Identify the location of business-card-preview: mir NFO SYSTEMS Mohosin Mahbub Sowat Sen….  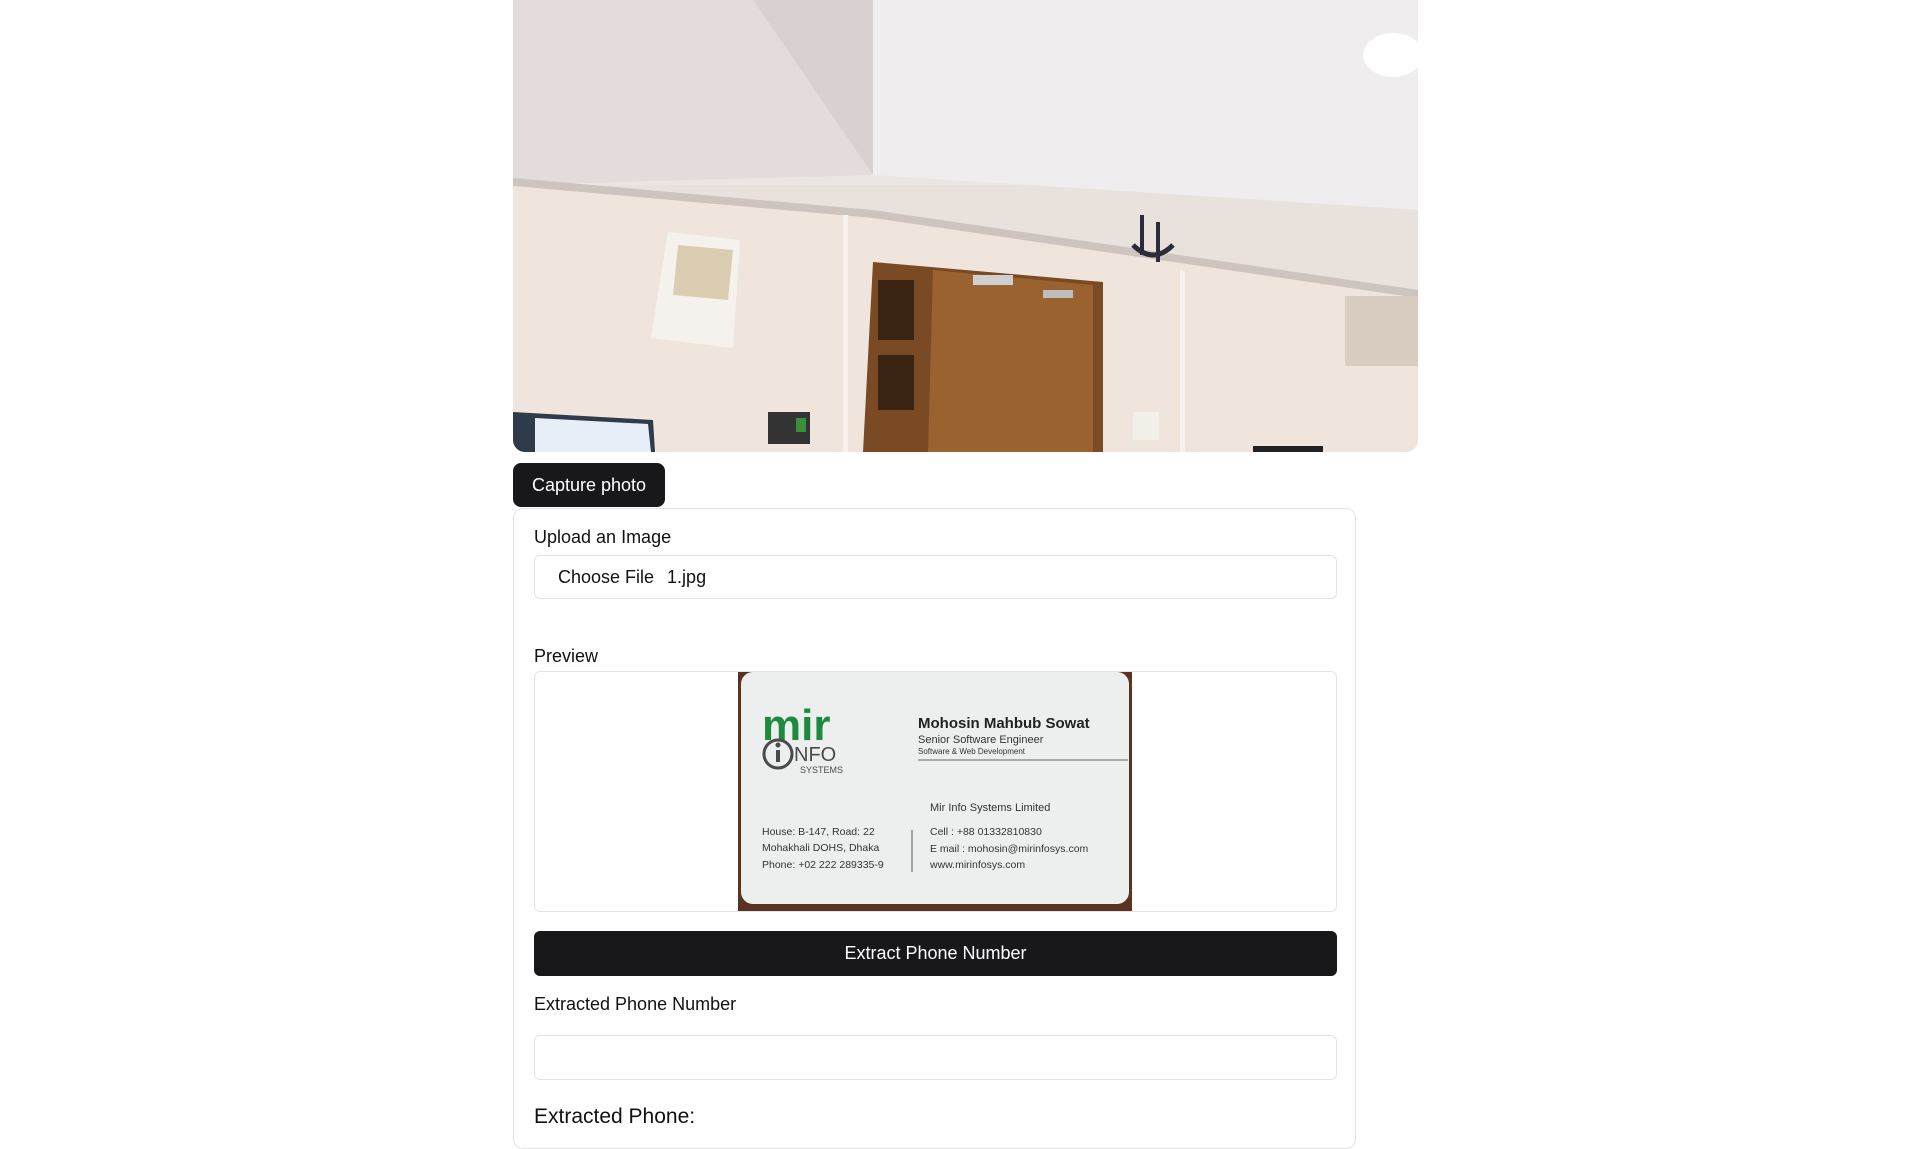
(935, 791).